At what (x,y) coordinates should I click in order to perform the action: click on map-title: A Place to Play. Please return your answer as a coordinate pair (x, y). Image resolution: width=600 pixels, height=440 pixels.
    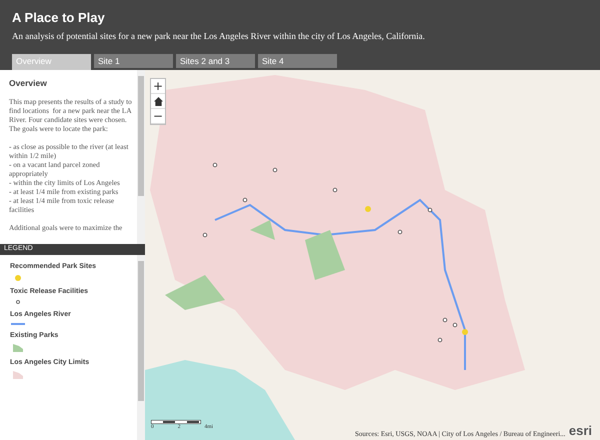
    Looking at the image, I should click on (59, 17).